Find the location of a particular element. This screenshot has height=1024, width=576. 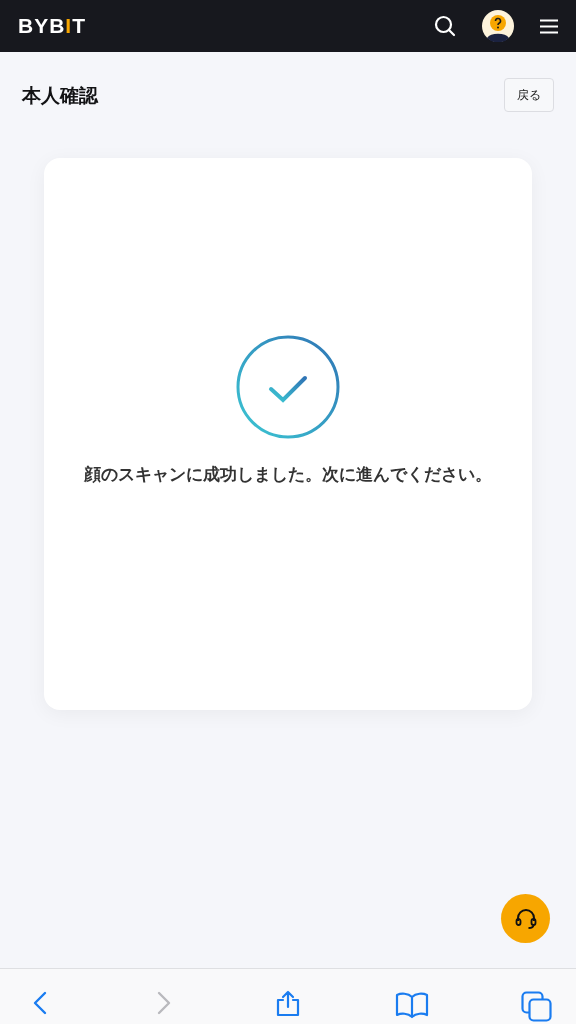

back-button: 戻る is located at coordinates (529, 95).